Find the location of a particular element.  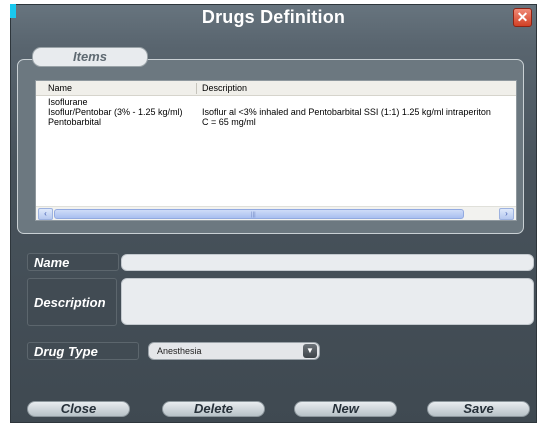

drug-type-label: Drug Type is located at coordinates (83, 351).